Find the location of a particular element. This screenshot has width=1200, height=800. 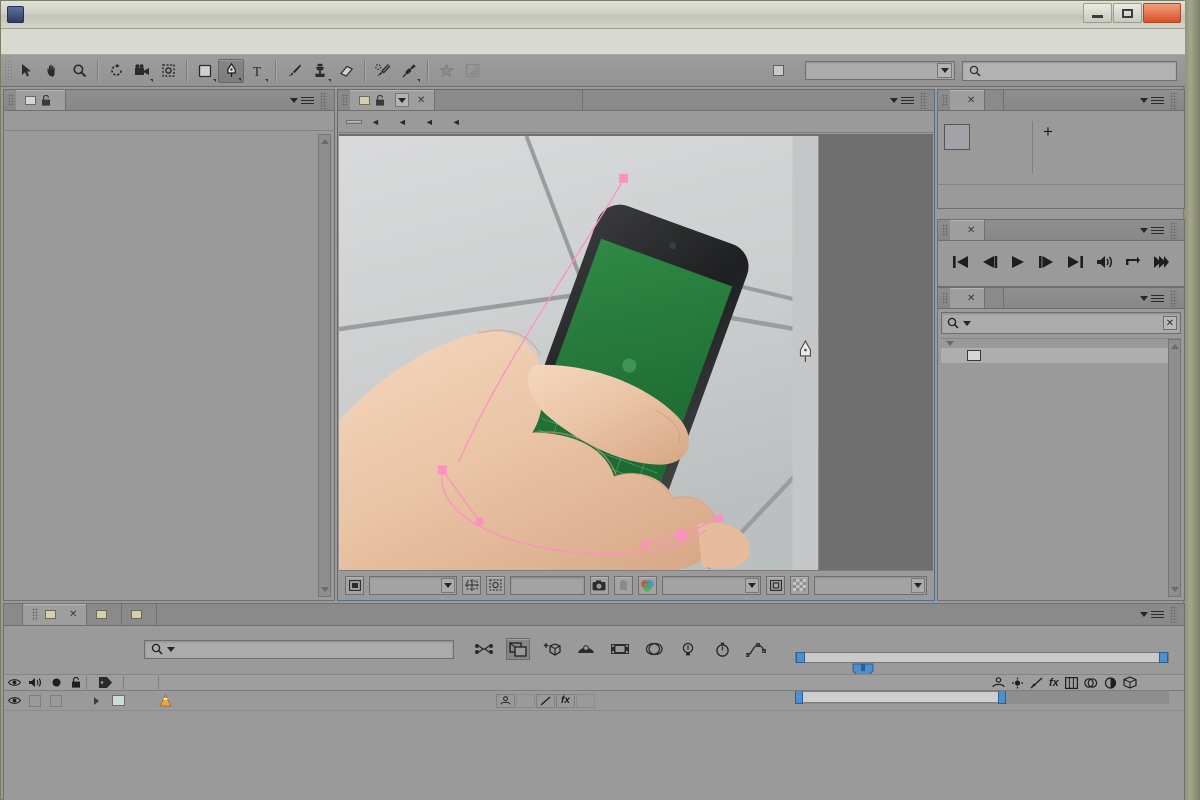

pen-tool-button is located at coordinates (231, 70).